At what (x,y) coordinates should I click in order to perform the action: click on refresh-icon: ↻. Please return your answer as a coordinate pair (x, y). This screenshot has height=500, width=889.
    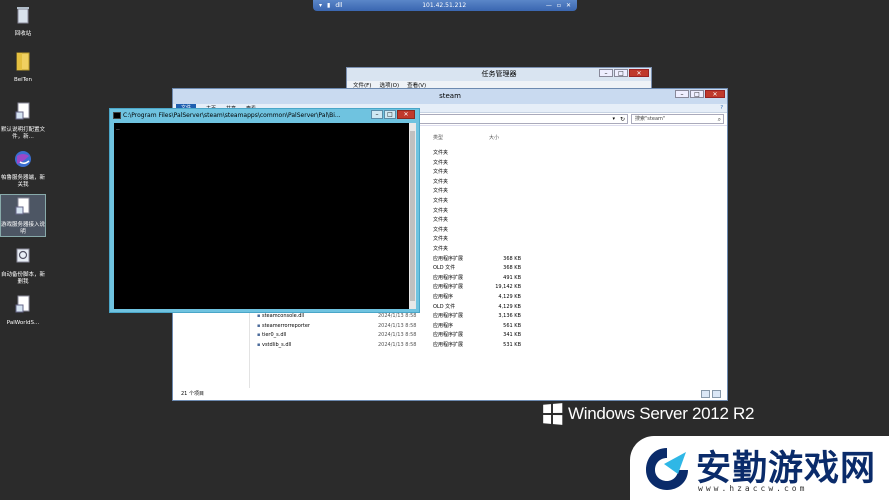
    Looking at the image, I should click on (622, 119).